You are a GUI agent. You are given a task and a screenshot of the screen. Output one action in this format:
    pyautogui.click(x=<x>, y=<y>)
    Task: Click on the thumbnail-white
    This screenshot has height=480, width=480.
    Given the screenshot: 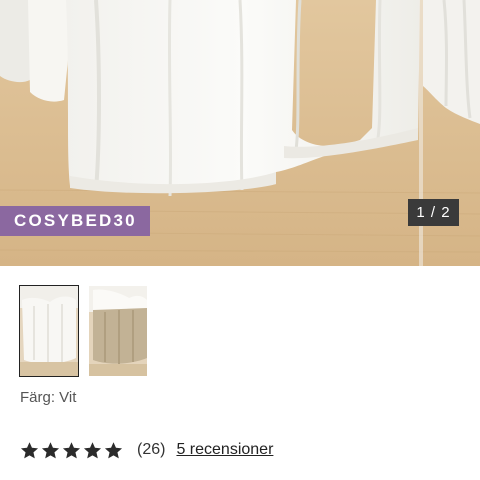 What is the action you would take?
    pyautogui.click(x=49, y=331)
    